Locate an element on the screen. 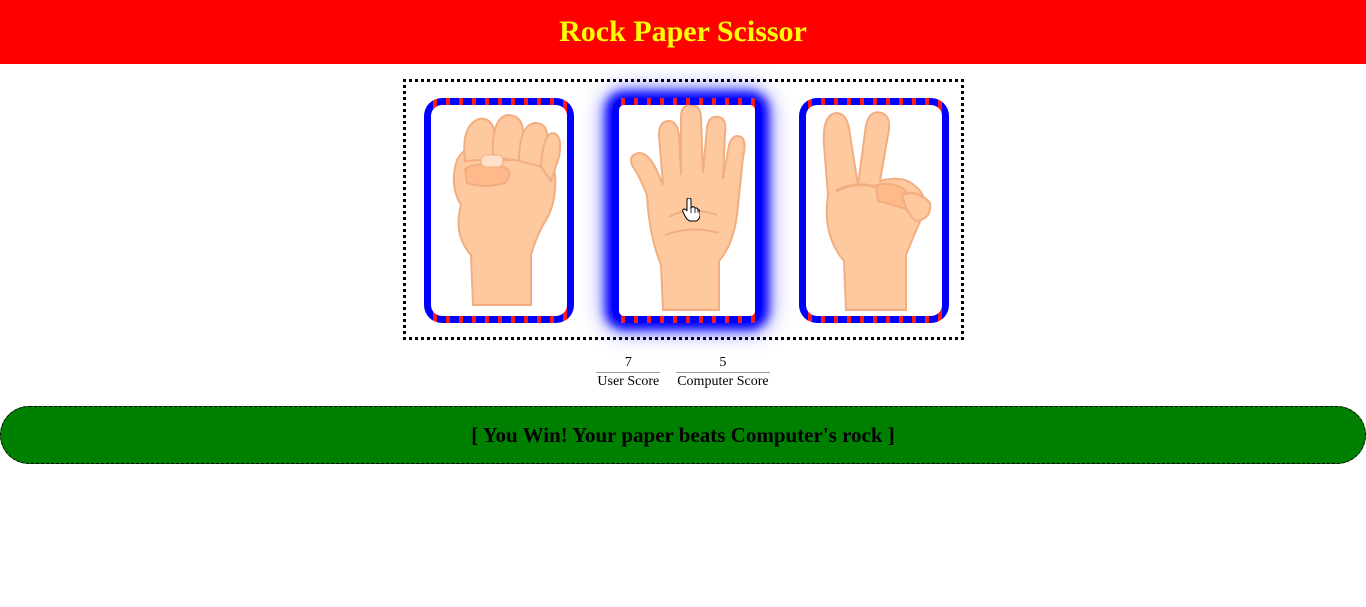 This screenshot has width=1366, height=607. scissors-hand-icon is located at coordinates (877, 211).